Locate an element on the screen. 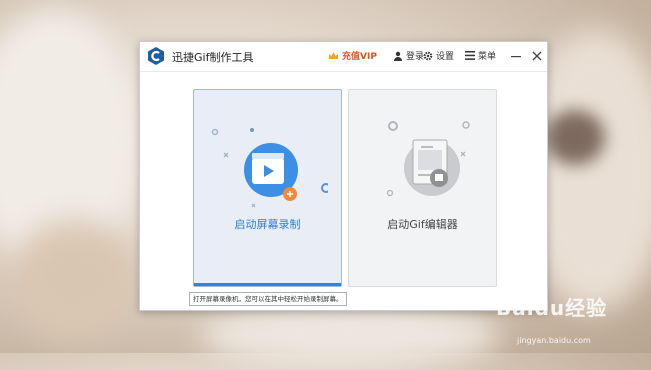 This screenshot has width=651, height=370. vip-button: 充值VIP is located at coordinates (352, 55).